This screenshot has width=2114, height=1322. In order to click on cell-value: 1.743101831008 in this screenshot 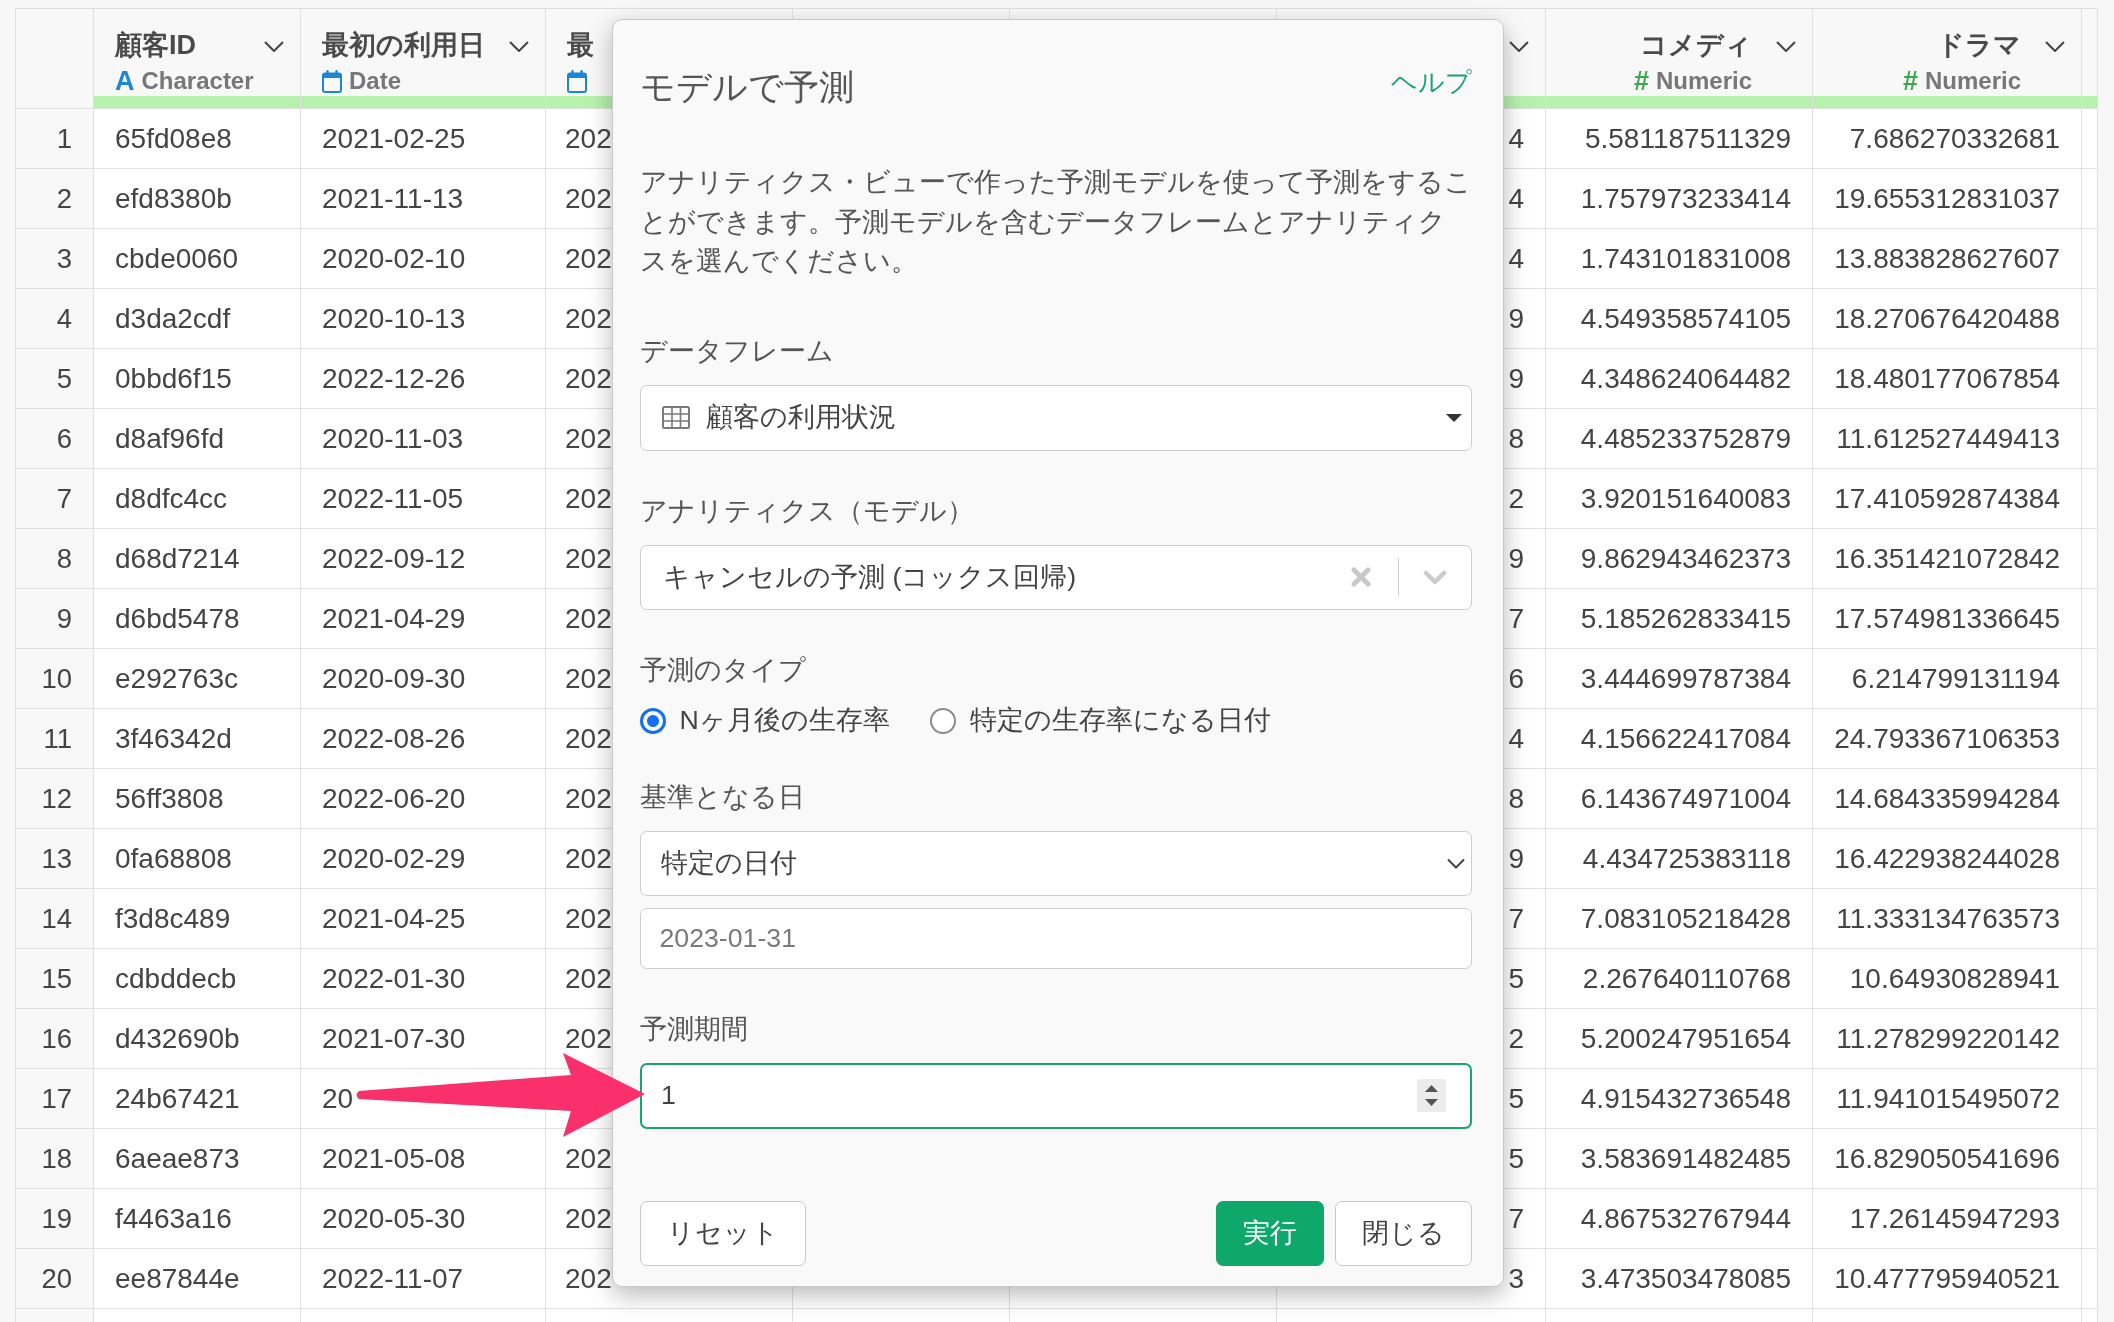, I will do `click(1685, 258)`.